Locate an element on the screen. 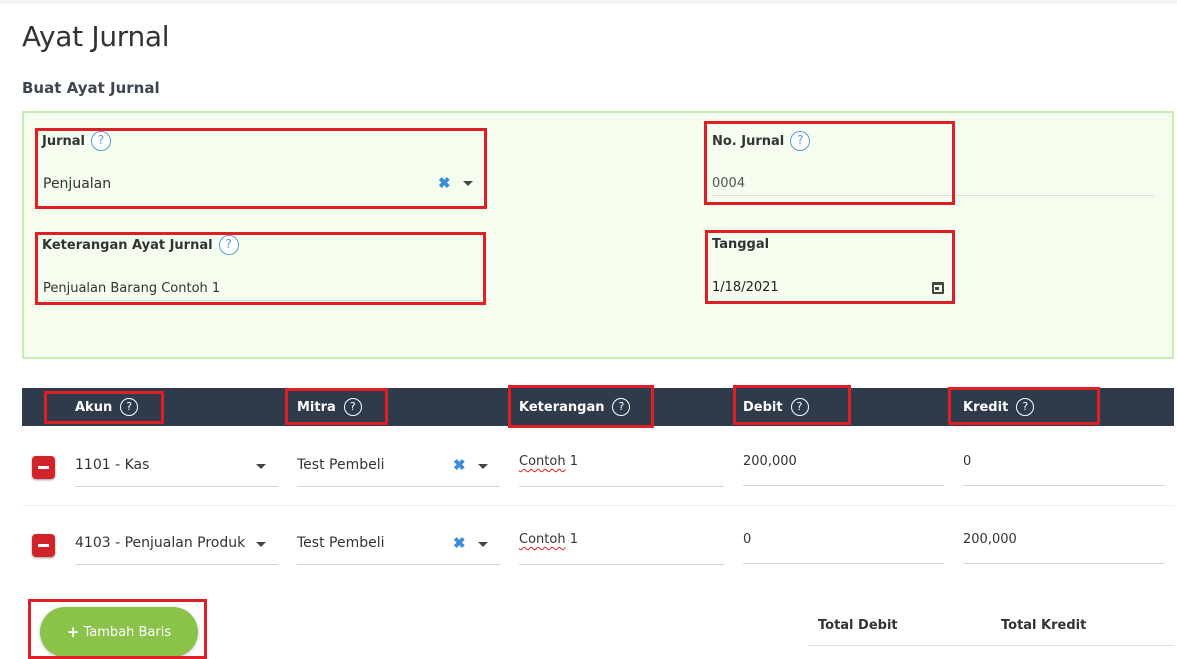 The width and height of the screenshot is (1177, 659). total-kredit-label: Total Kredit is located at coordinates (1044, 625).